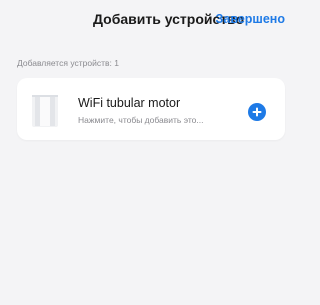 This screenshot has width=320, height=305. What do you see at coordinates (129, 103) in the screenshot?
I see `device-name: WiFi tubular motor` at bounding box center [129, 103].